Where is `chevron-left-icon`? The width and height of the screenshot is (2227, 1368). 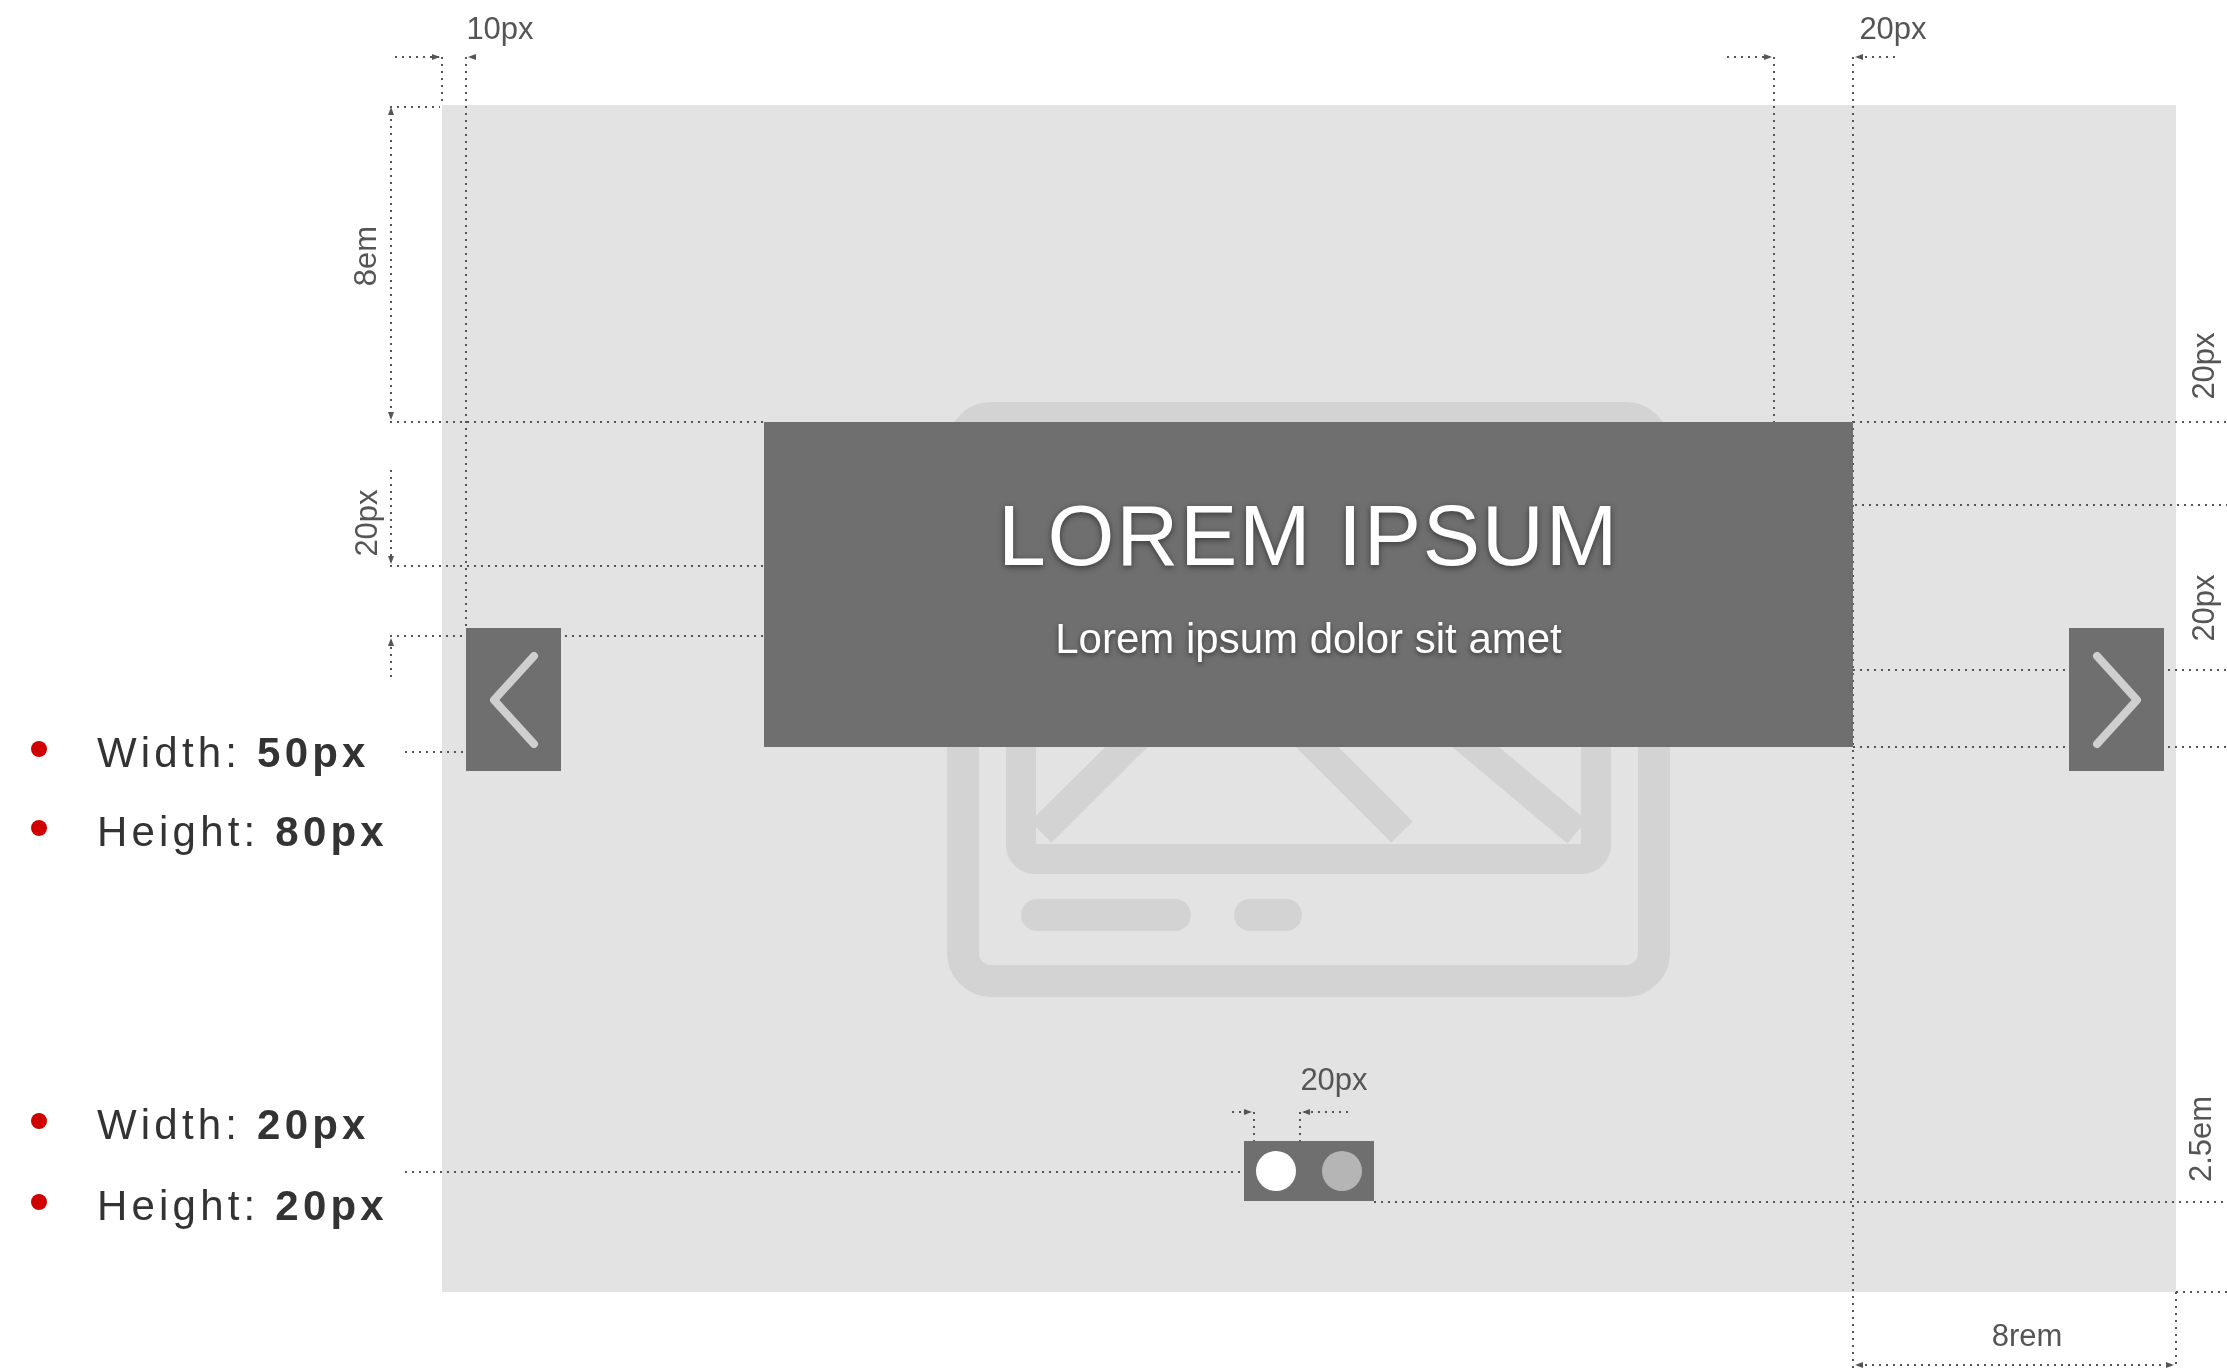 chevron-left-icon is located at coordinates (513, 699).